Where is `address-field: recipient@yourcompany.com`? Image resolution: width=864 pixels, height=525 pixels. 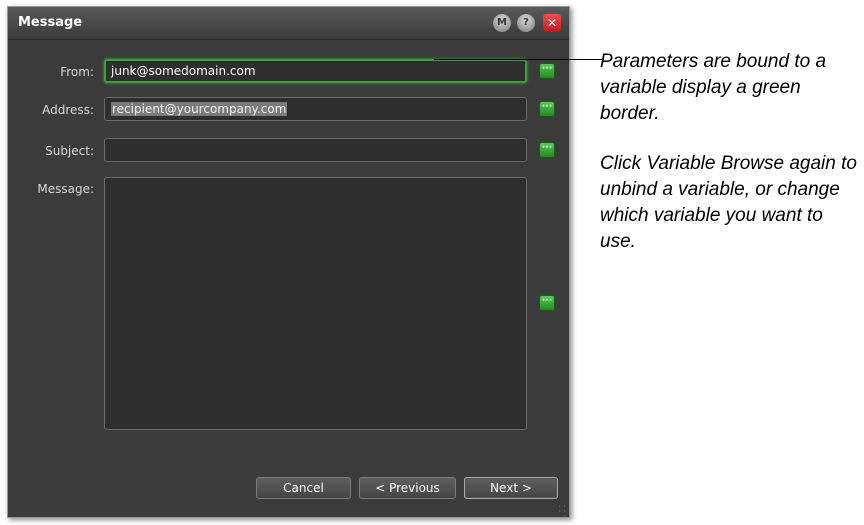
address-field: recipient@yourcompany.com is located at coordinates (315, 109).